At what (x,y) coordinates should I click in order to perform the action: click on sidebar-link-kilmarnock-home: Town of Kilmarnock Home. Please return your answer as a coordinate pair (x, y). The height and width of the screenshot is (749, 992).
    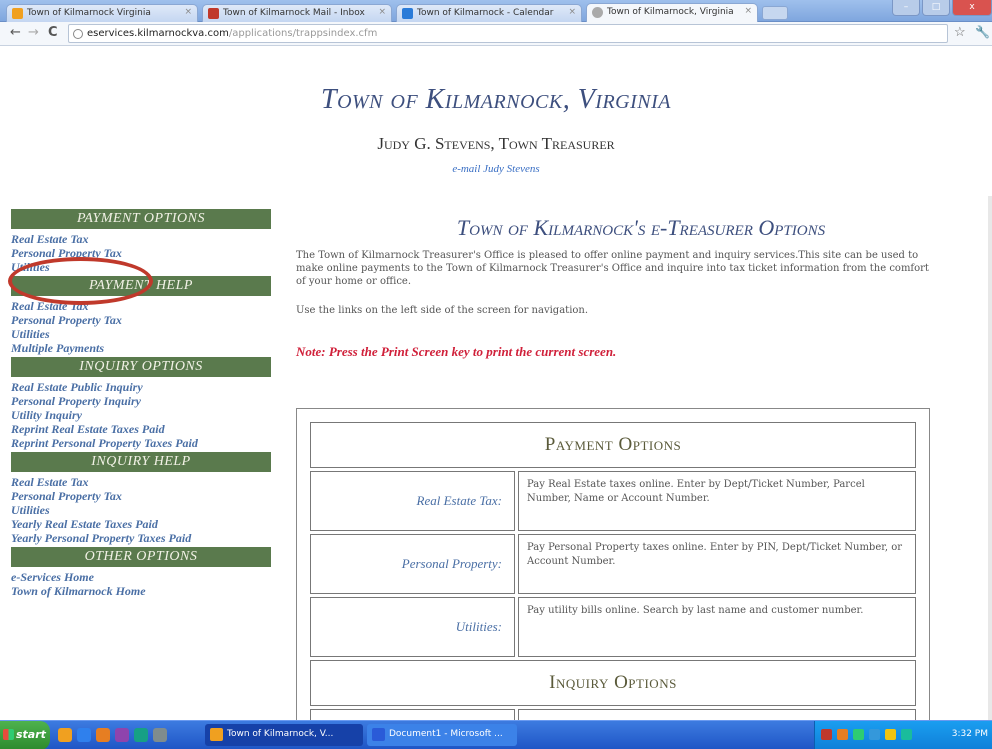
    Looking at the image, I should click on (141, 591).